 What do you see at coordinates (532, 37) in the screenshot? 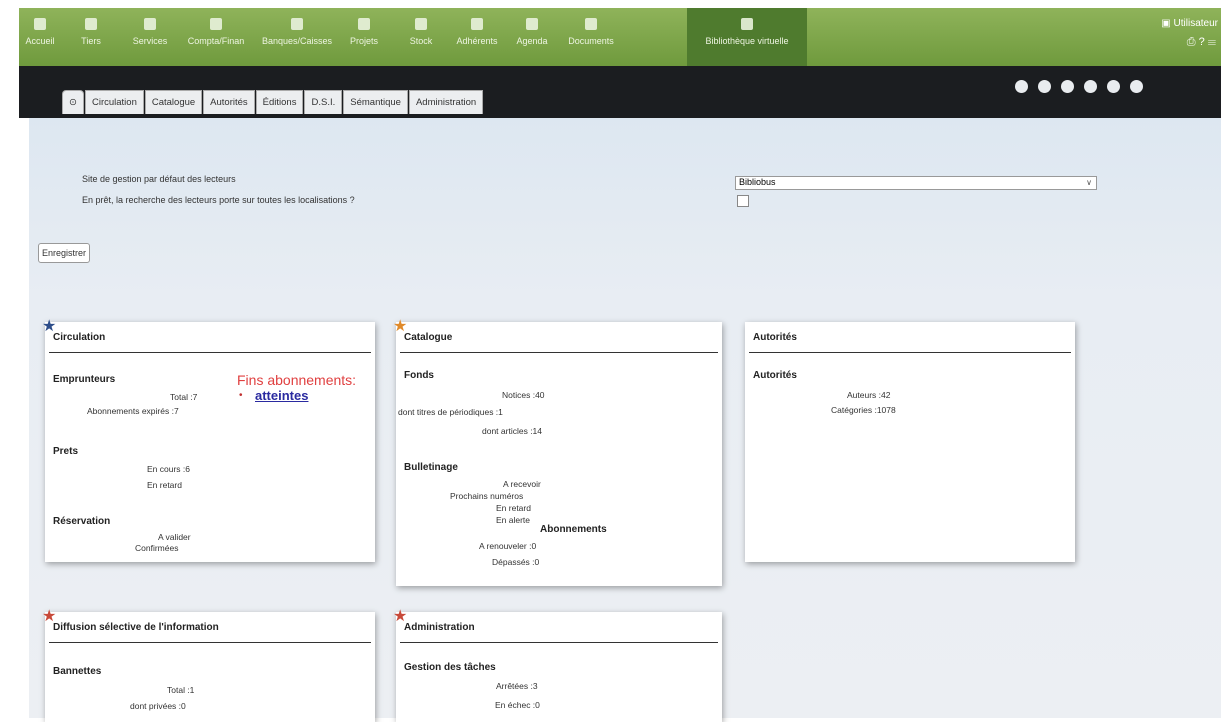
I see `nav-agenda: Agenda` at bounding box center [532, 37].